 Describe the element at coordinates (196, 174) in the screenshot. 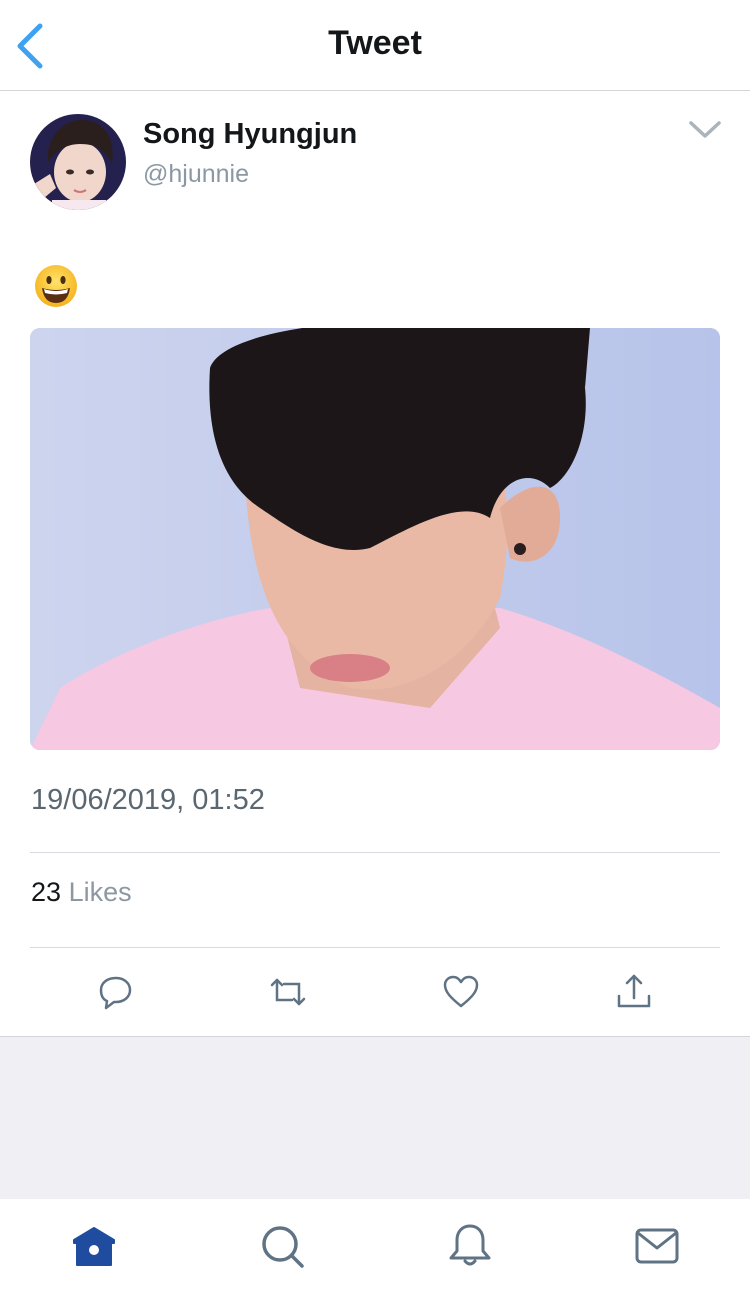

I see `author-handle: @hjunnie` at that location.